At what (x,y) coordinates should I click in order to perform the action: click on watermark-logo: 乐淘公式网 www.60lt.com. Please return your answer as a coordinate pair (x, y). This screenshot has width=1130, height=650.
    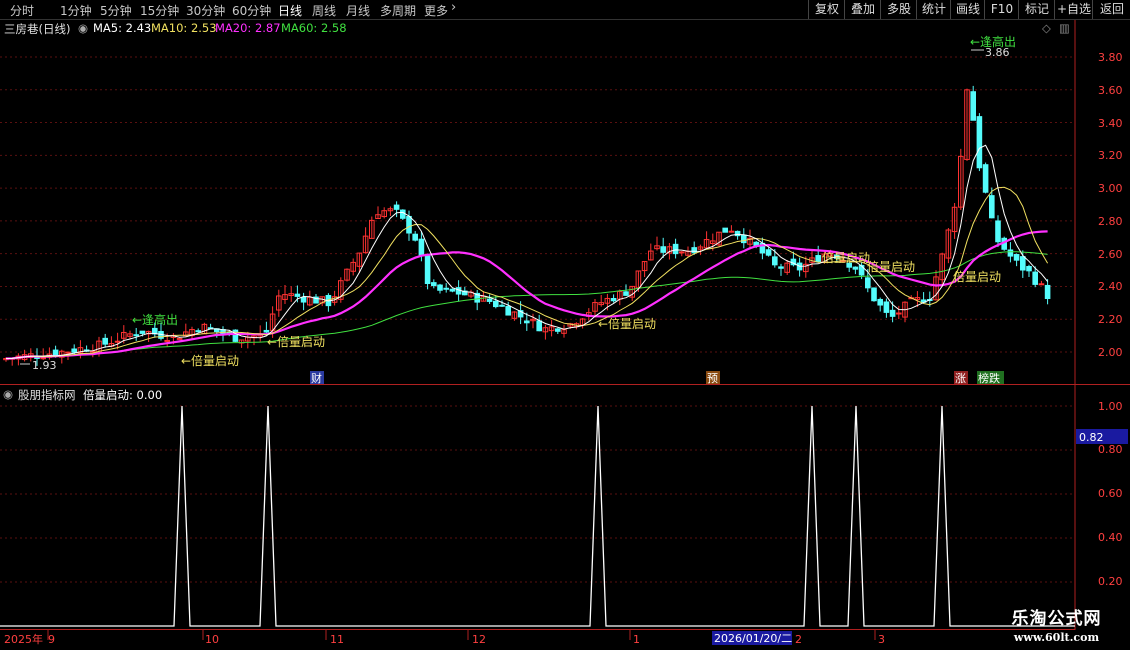
    Looking at the image, I should click on (1056, 624).